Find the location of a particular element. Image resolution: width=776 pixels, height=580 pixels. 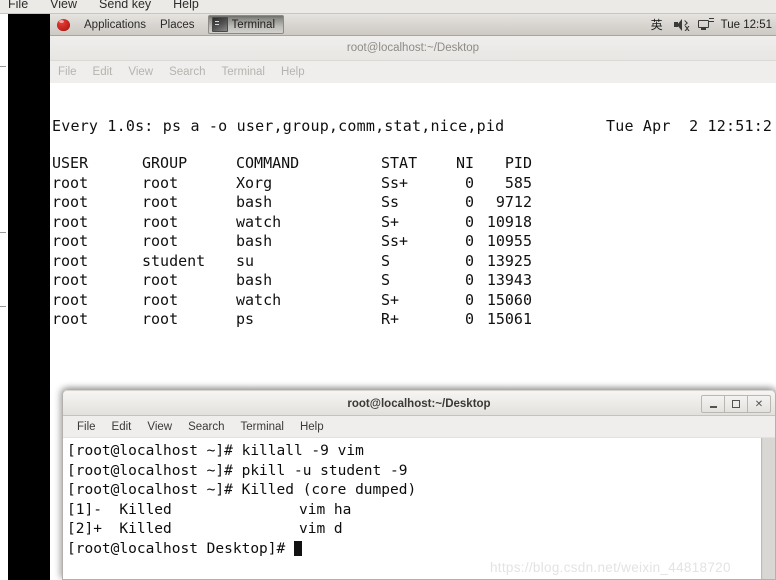

table-row: root root watch S+ 0 10918 is located at coordinates (292, 223).